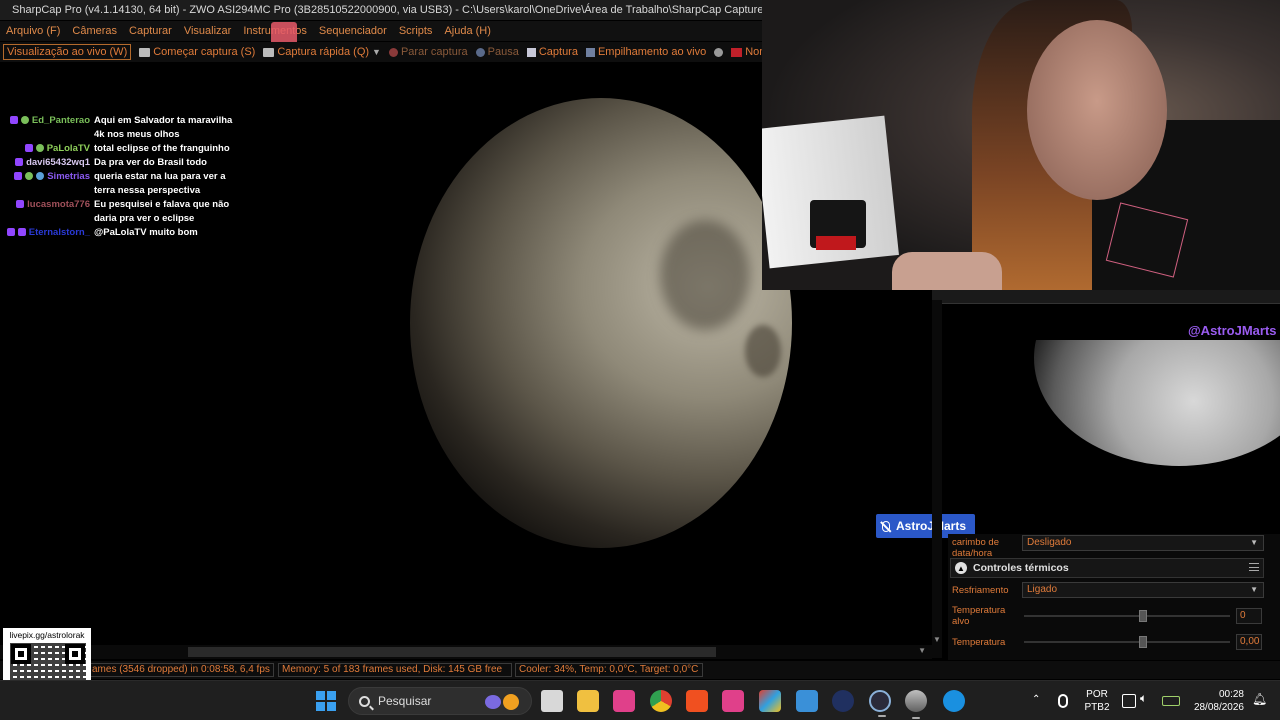 The image size is (1280, 720). What do you see at coordinates (58, 204) in the screenshot?
I see `chat-username: lucasmota776` at bounding box center [58, 204].